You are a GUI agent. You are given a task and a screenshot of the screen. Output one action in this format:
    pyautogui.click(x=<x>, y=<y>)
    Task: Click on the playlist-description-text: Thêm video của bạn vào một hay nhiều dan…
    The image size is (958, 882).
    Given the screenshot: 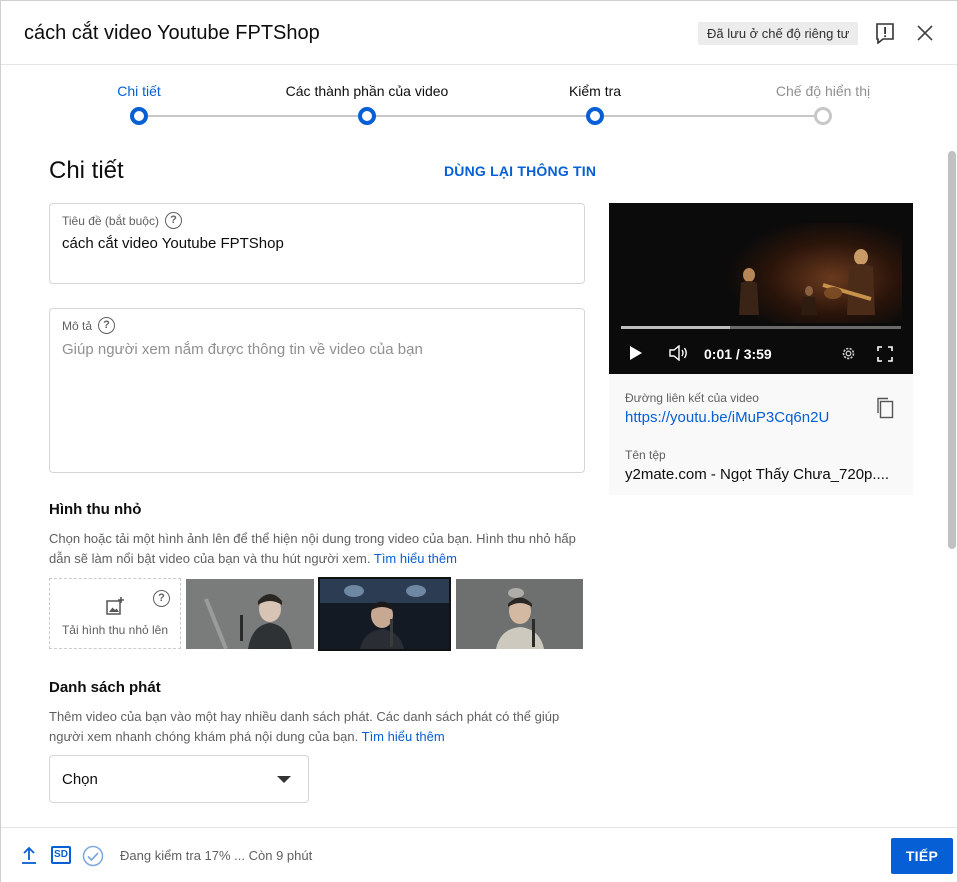 What is the action you would take?
    pyautogui.click(x=304, y=726)
    